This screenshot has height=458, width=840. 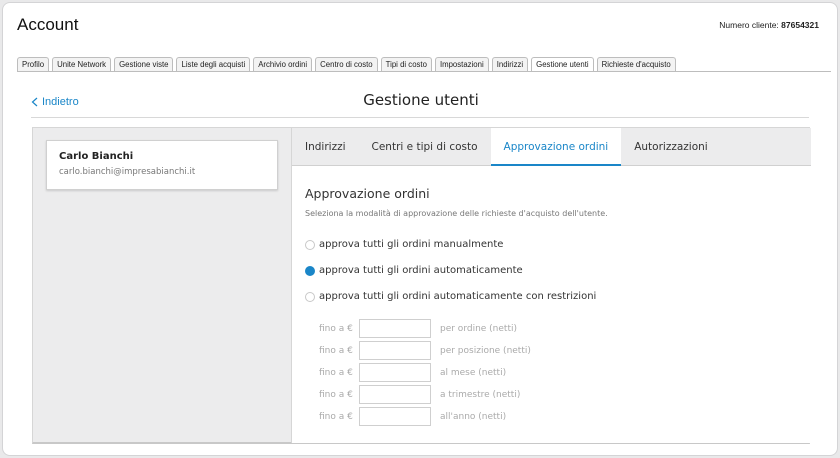 What do you see at coordinates (421, 100) in the screenshot?
I see `page-title: Gestione utenti` at bounding box center [421, 100].